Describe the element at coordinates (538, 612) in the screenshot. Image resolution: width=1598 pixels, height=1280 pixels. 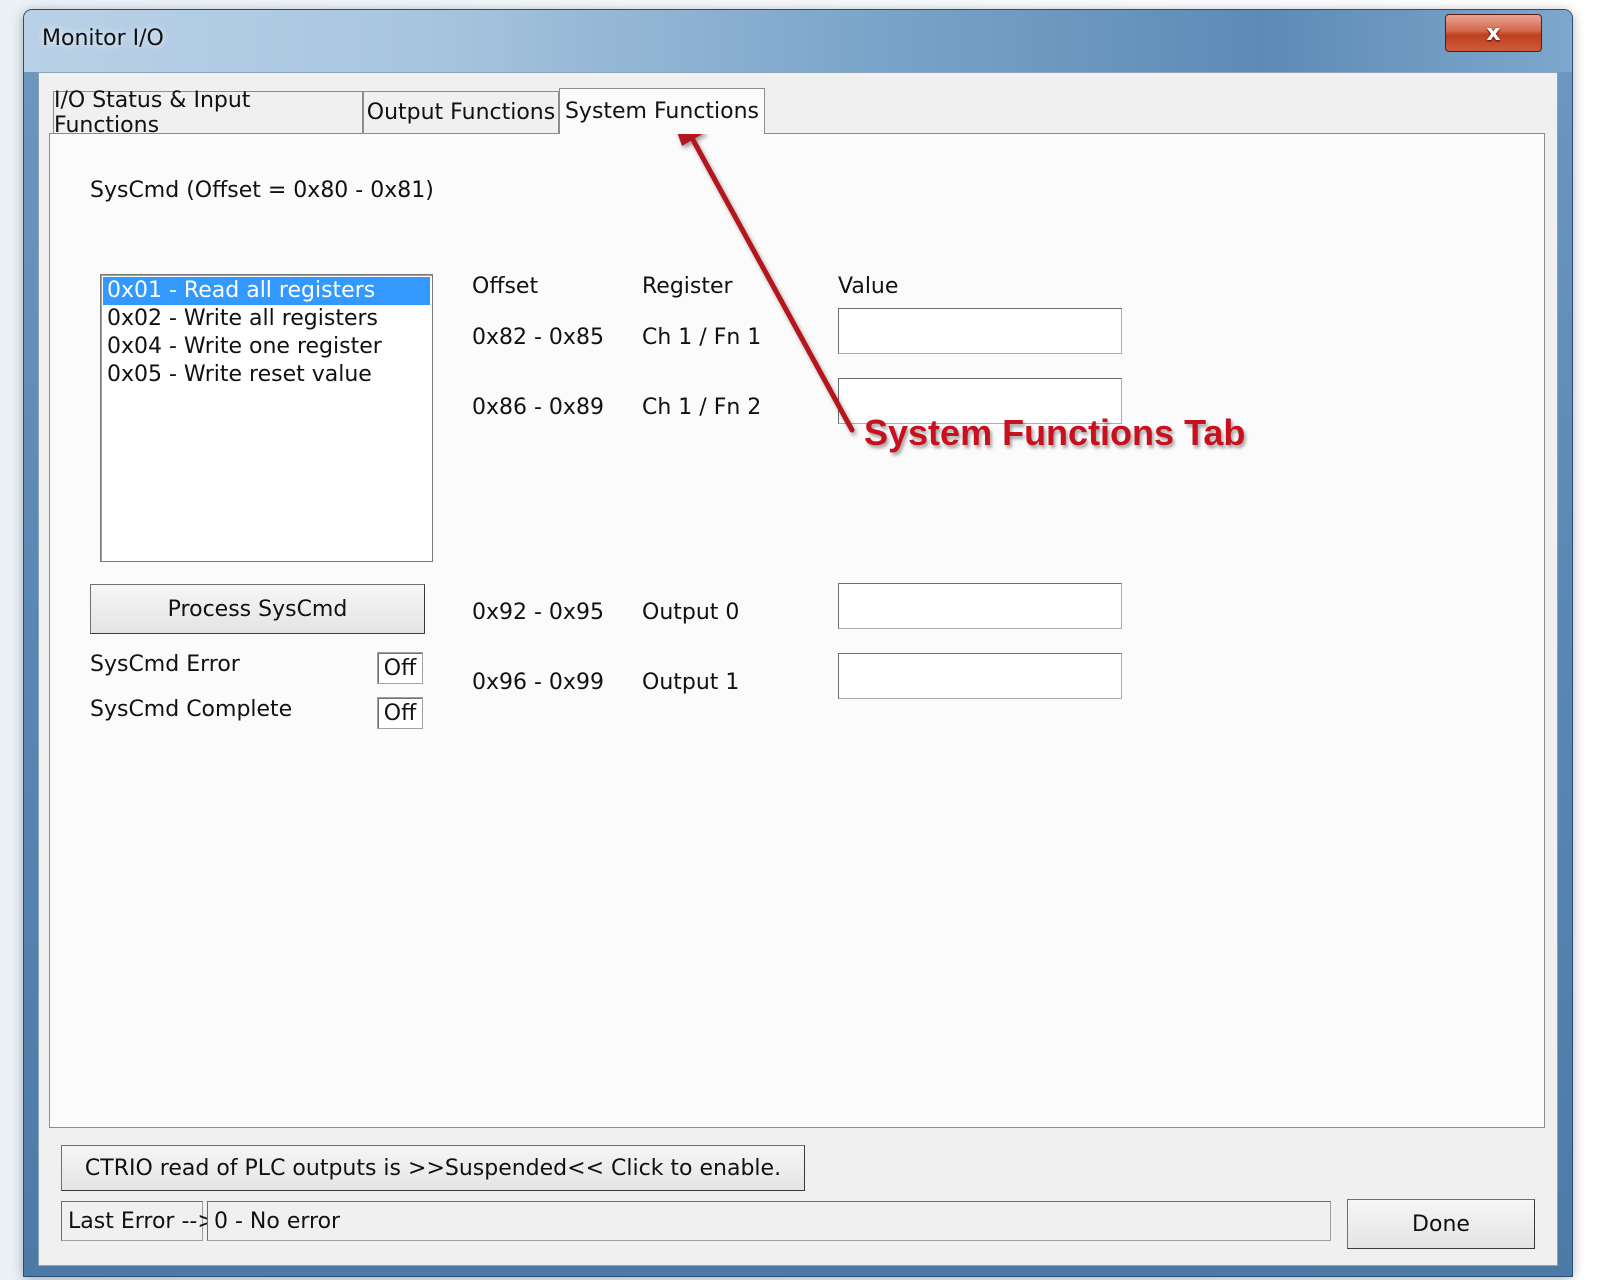
I see `row-offset: 0x92 - 0x95` at that location.